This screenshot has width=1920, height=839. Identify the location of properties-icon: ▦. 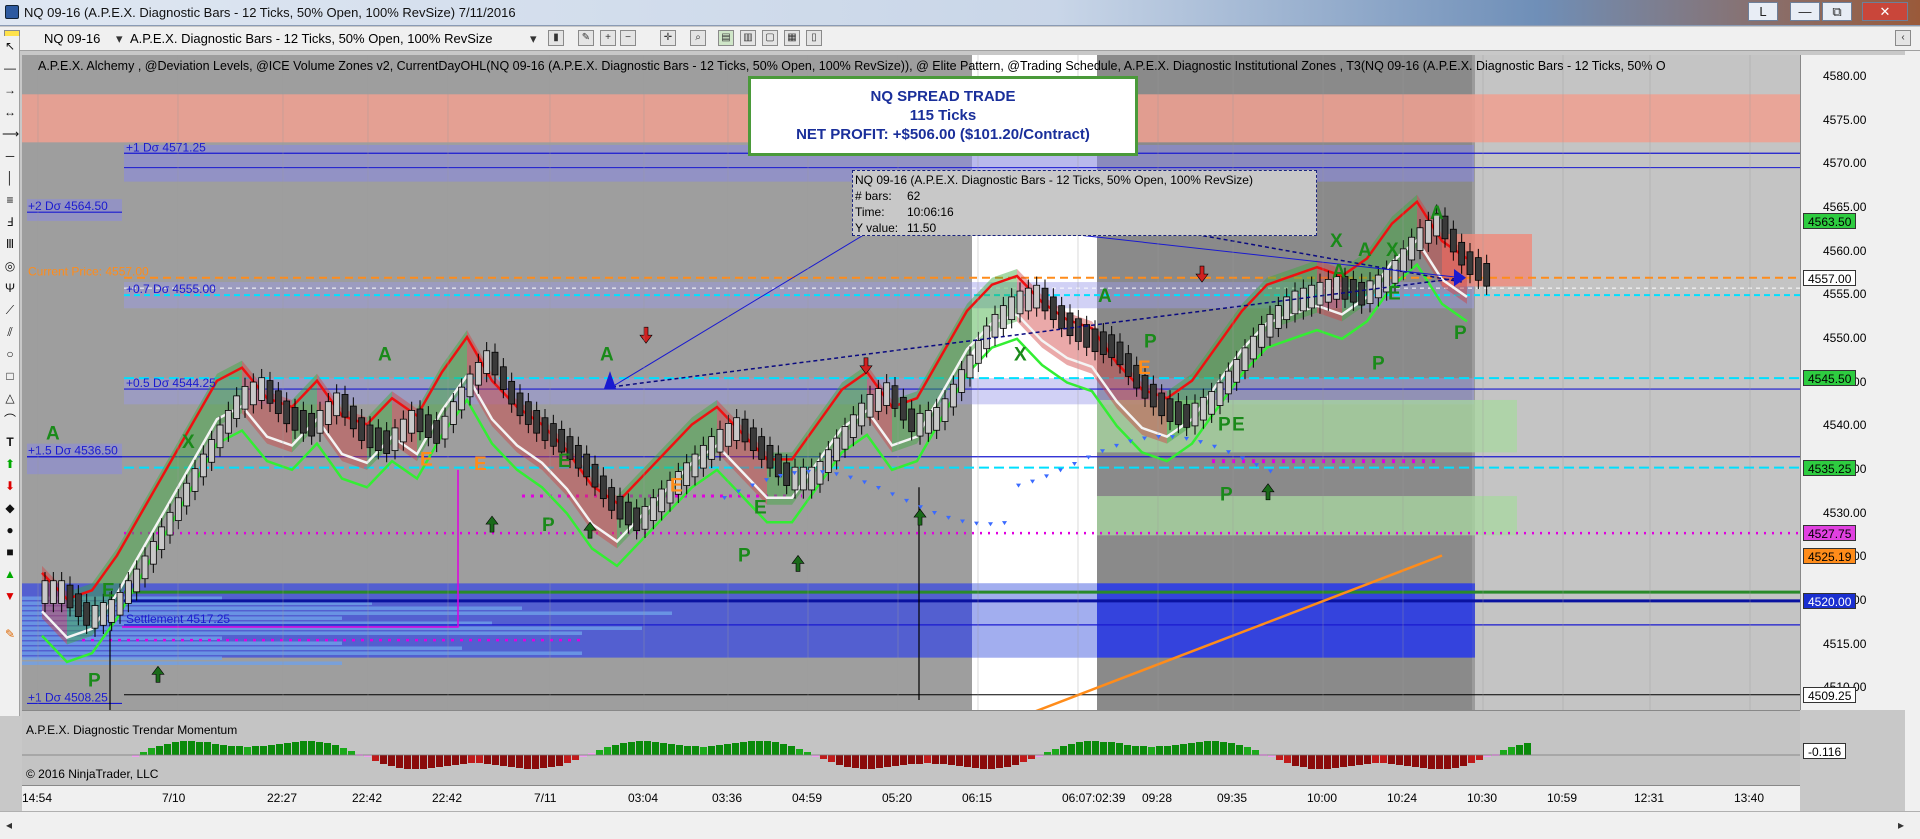
(792, 38).